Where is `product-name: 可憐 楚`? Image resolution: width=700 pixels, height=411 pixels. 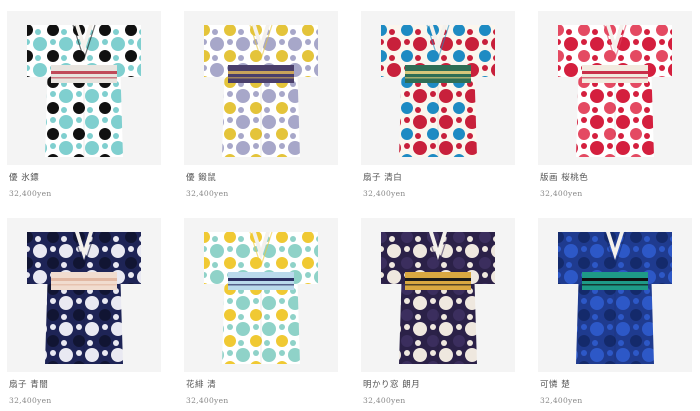 product-name: 可憐 楚 is located at coordinates (555, 384).